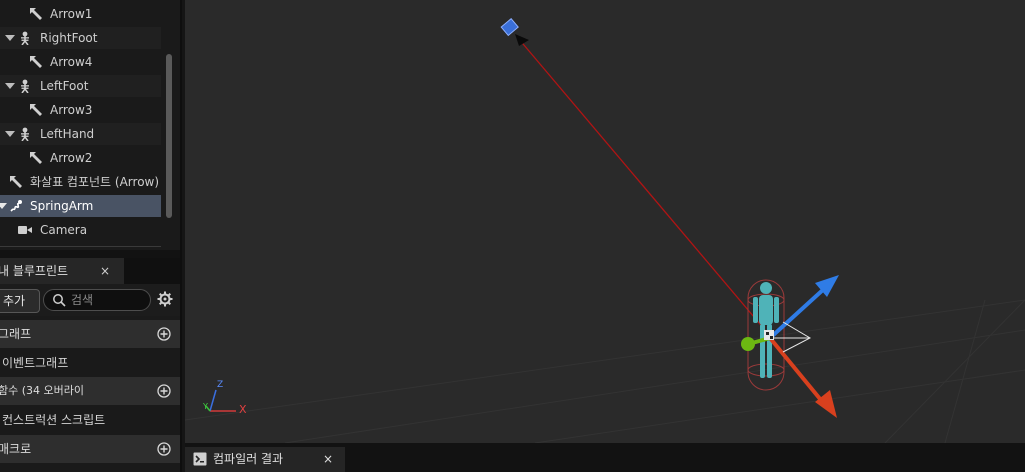  I want to click on axis-y-label: Y, so click(205, 406).